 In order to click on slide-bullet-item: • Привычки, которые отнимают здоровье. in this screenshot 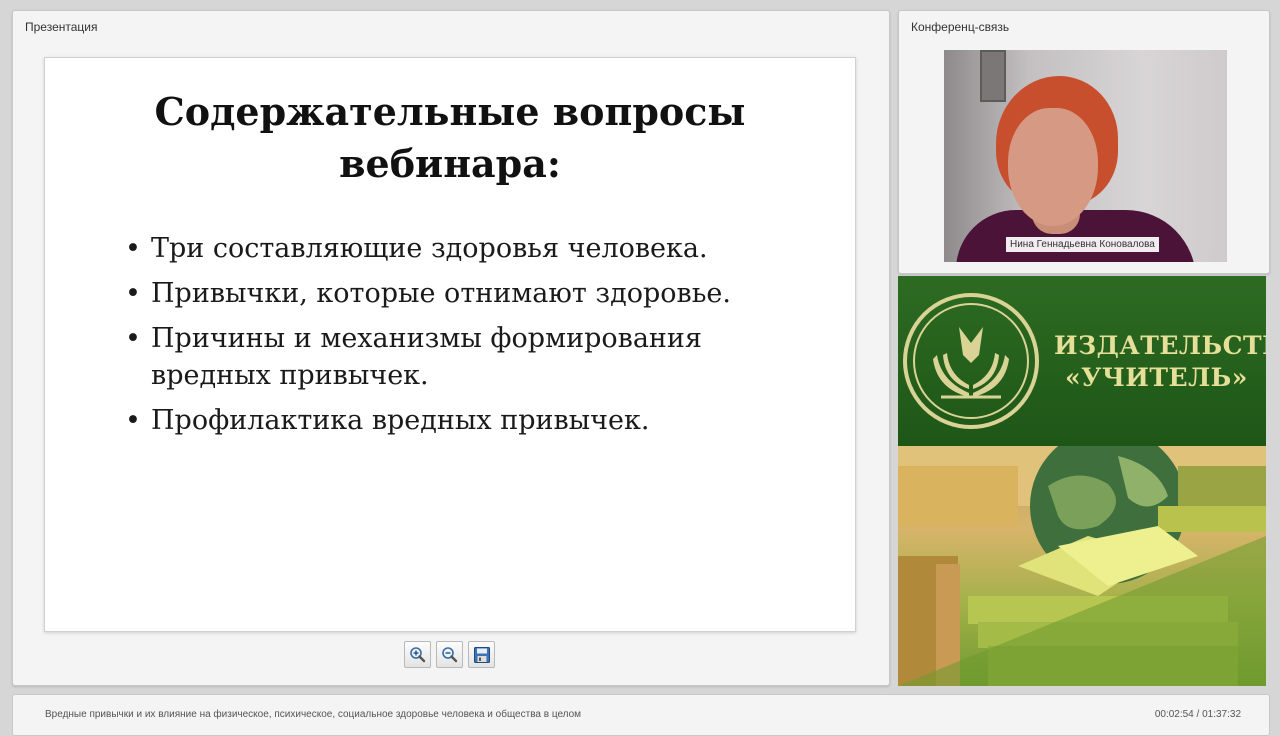, I will do `click(465, 293)`.